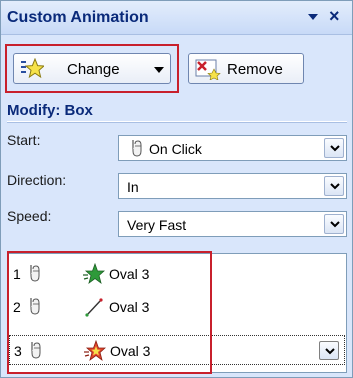 The image size is (353, 378). Describe the element at coordinates (24, 140) in the screenshot. I see `start-label: Start:` at that location.